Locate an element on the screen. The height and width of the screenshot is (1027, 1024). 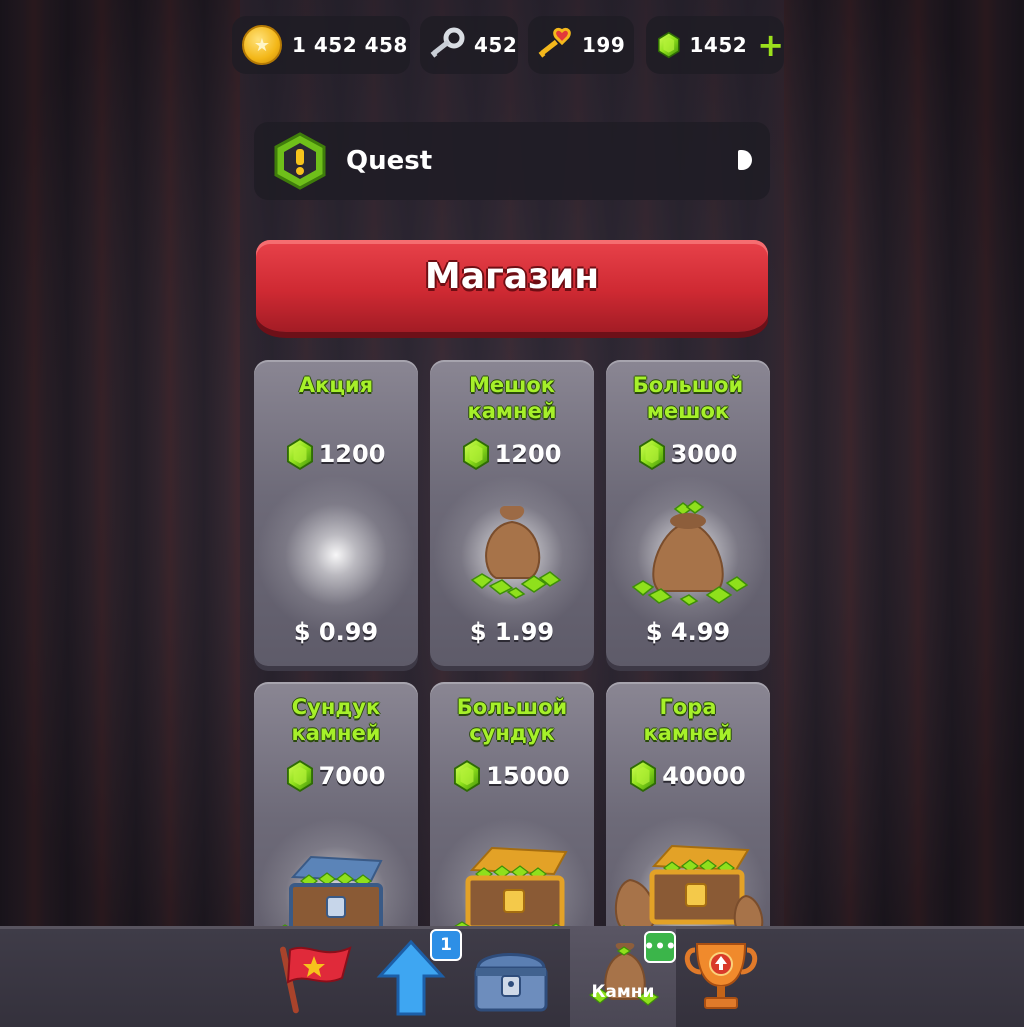
gold-keys-counter: 199 is located at coordinates (581, 45).